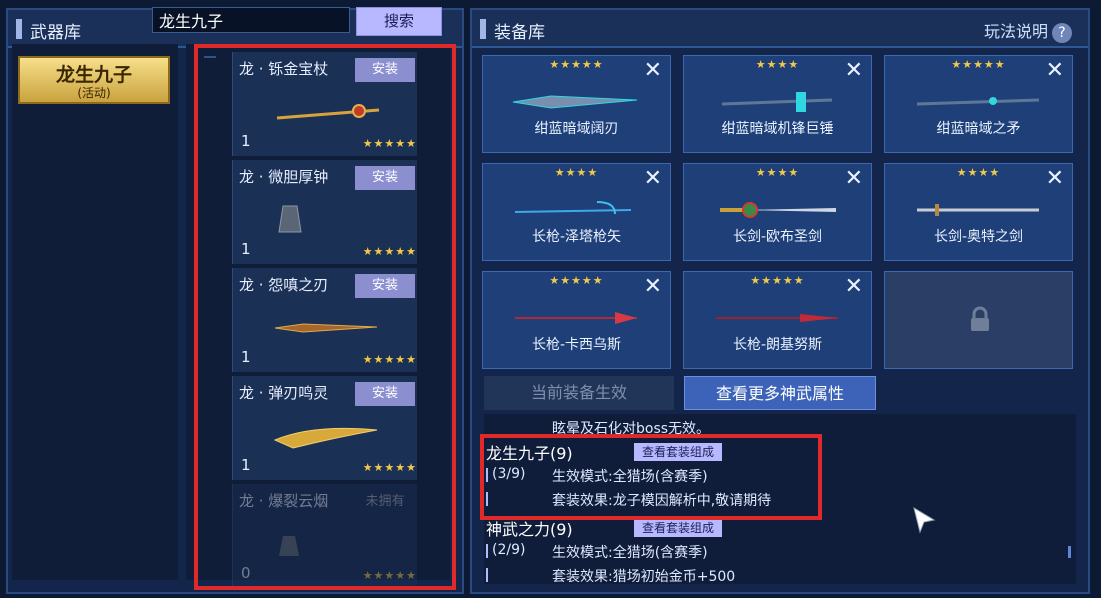 The width and height of the screenshot is (1101, 598). Describe the element at coordinates (644, 576) in the screenshot. I see `set-effect: 套装效果:猎场初始金币+500` at that location.